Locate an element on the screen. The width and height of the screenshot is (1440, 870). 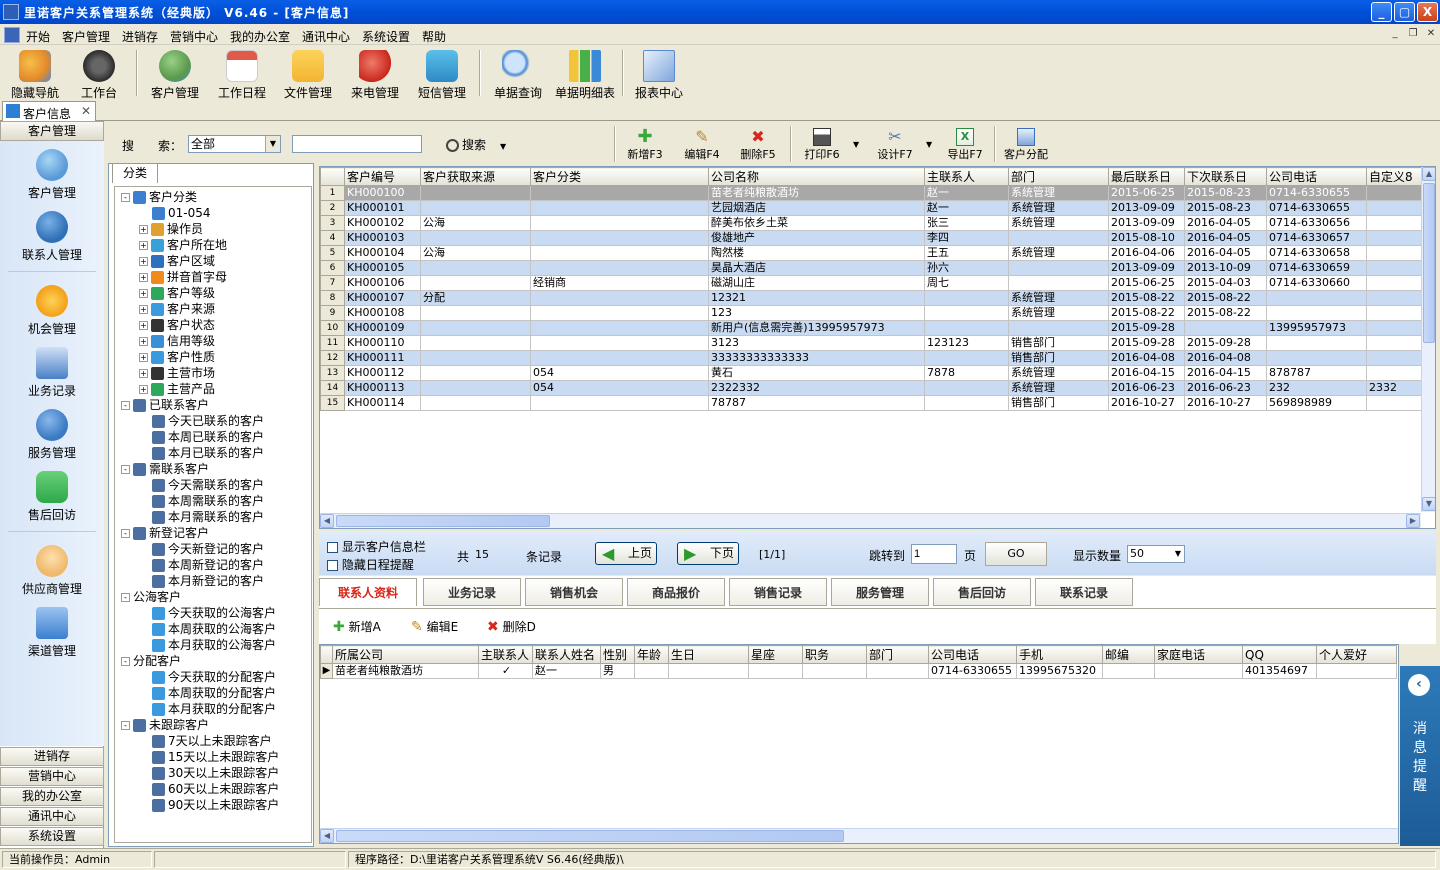
contact-delete-button: ✖ 删除D is located at coordinates (511, 626).